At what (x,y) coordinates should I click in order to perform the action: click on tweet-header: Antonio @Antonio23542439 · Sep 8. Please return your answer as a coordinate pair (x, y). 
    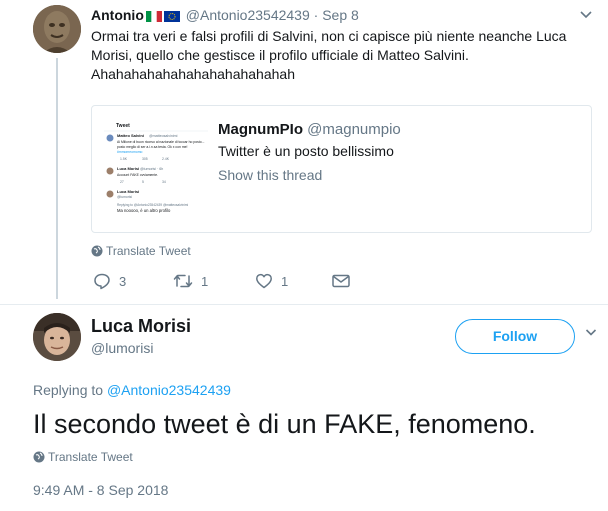
    Looking at the image, I should click on (225, 16).